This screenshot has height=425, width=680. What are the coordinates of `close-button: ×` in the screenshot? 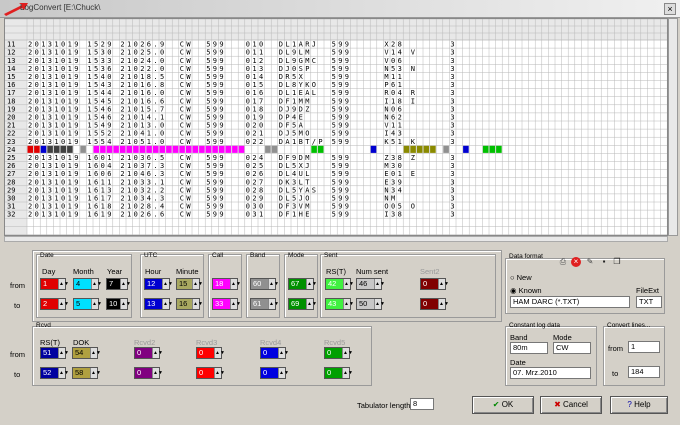 It's located at (670, 9).